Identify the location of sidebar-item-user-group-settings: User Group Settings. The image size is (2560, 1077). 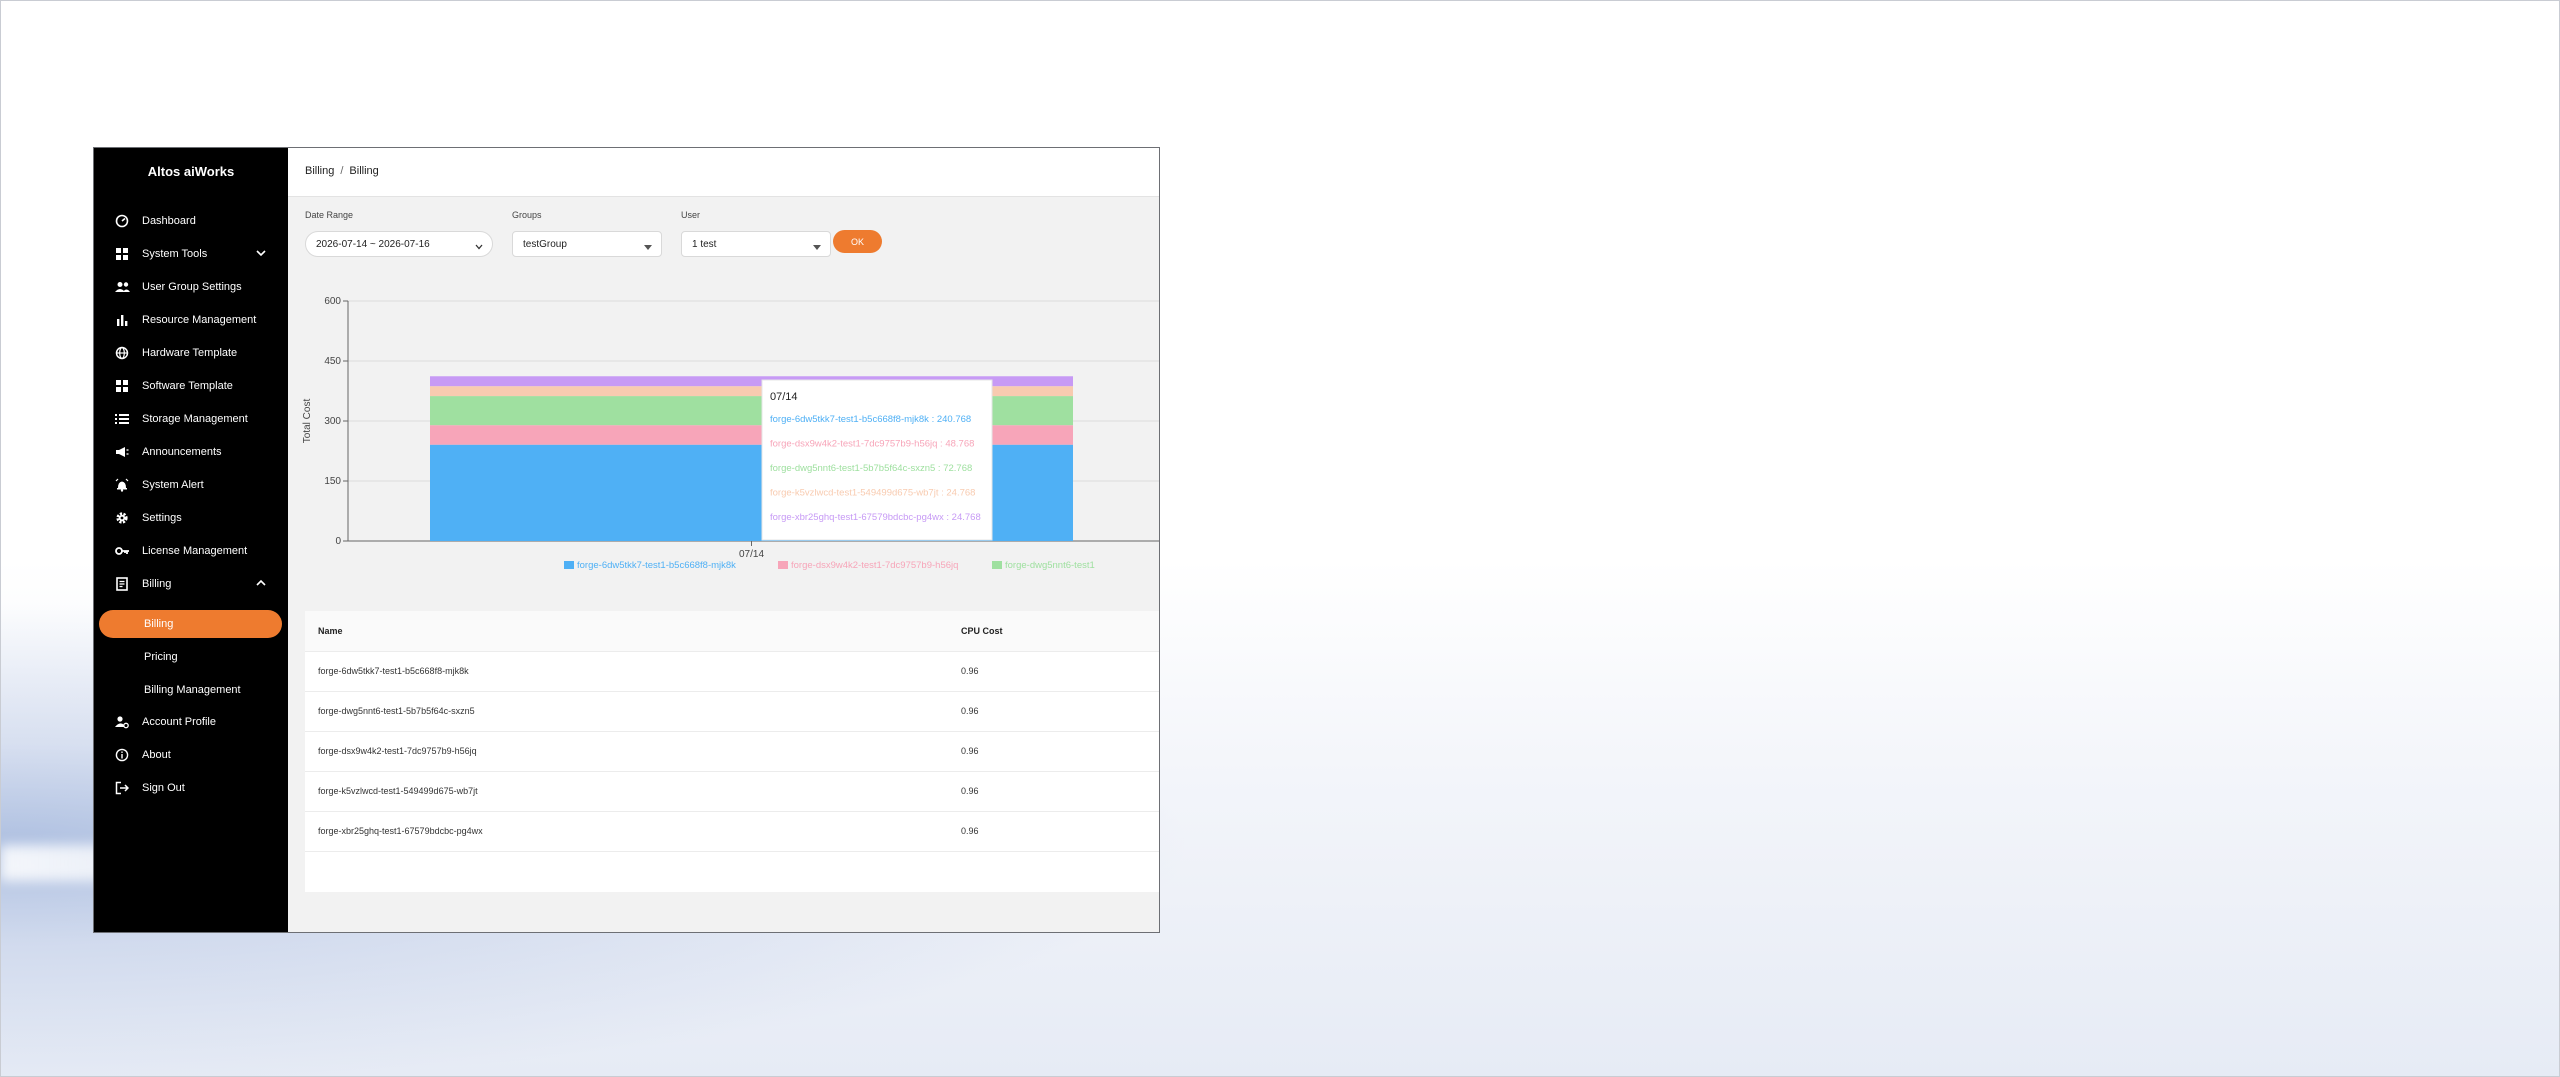
(191, 287).